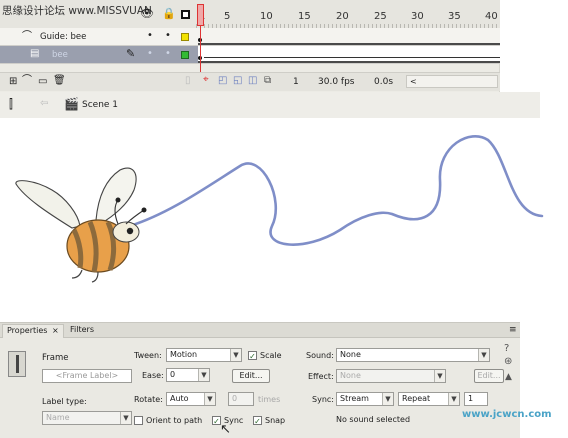 Image resolution: width=568 pixels, height=438 pixels. I want to click on frame-number: 20, so click(342, 16).